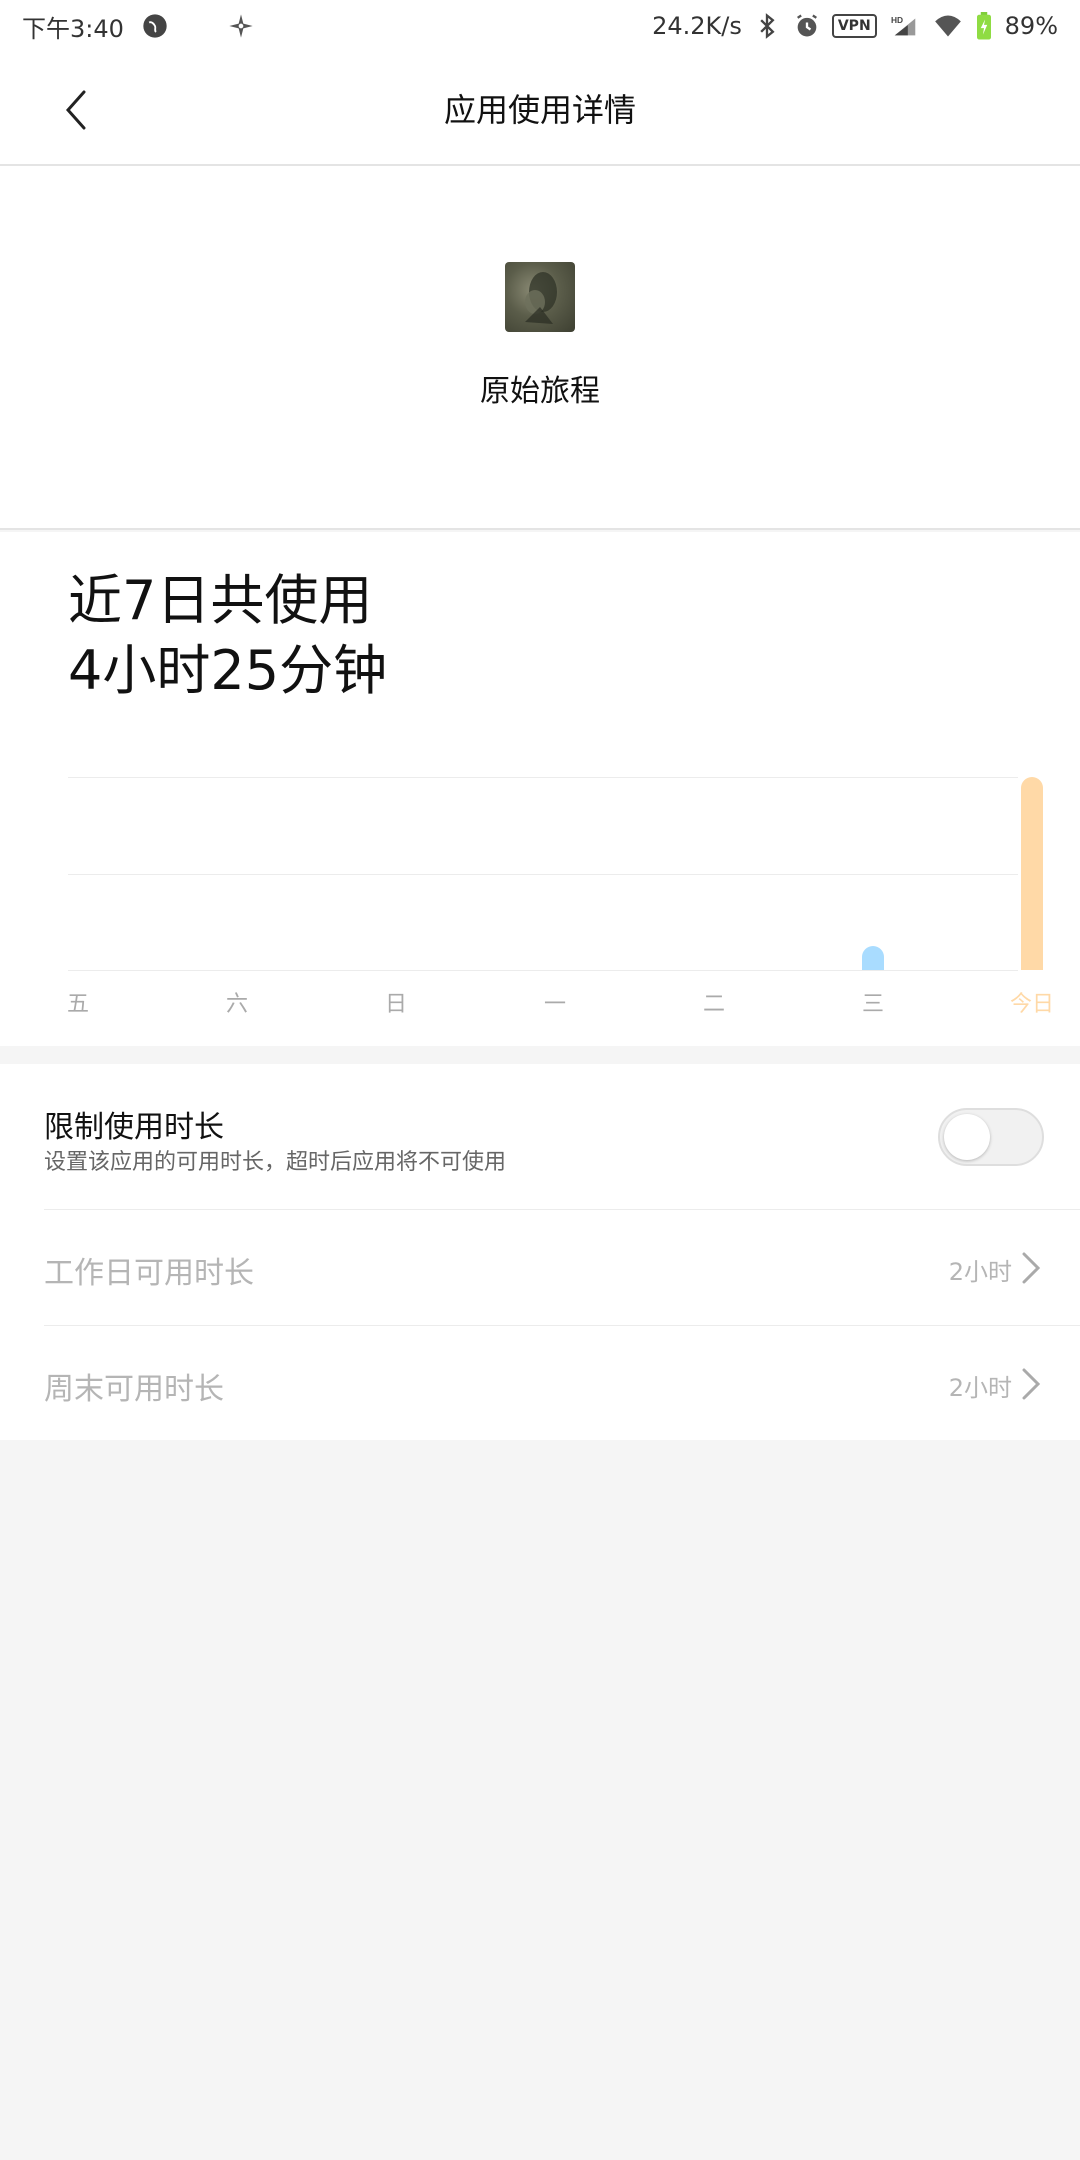  Describe the element at coordinates (134, 1127) in the screenshot. I see `limit-title: 限制使用时长` at that location.